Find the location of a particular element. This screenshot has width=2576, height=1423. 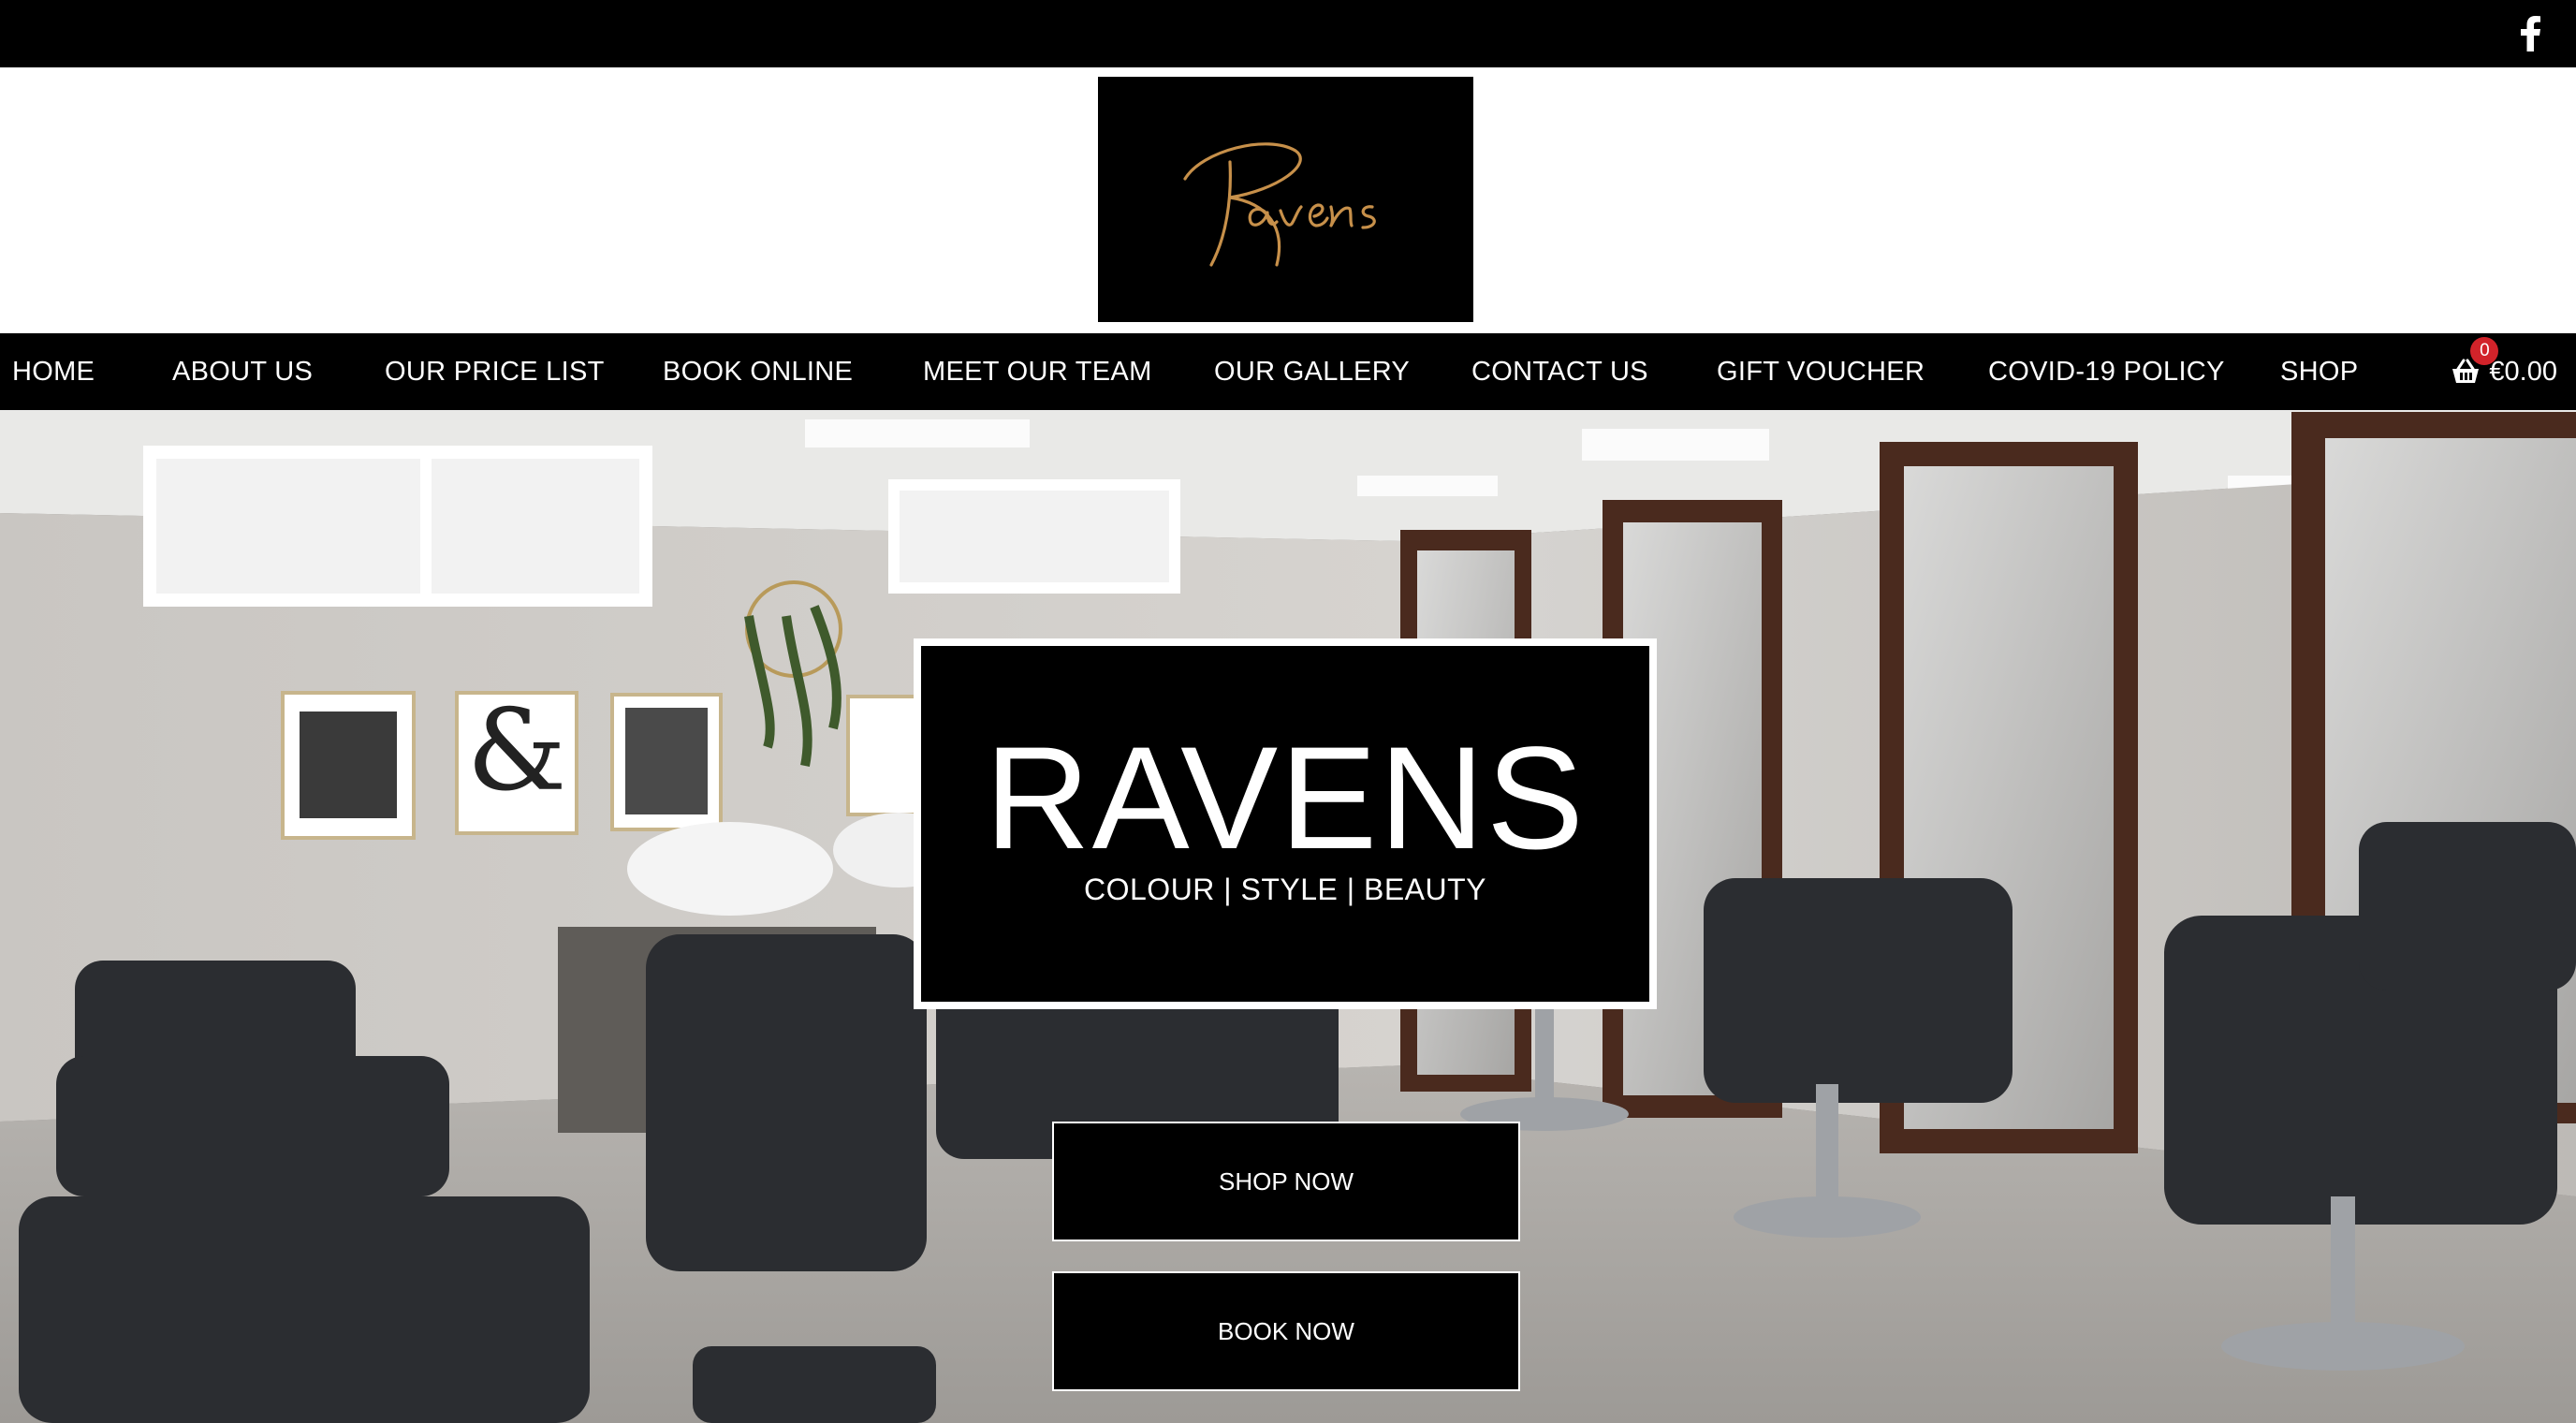

nav-price-list: OUR PRICE LIST is located at coordinates (495, 371).